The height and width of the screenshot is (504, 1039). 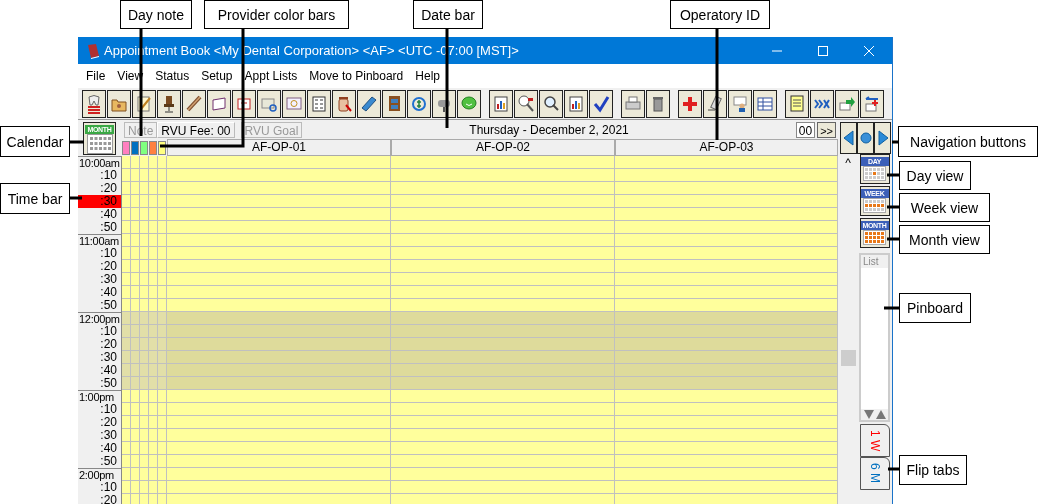 I want to click on menu-item: Appt Lists, so click(x=271, y=76).